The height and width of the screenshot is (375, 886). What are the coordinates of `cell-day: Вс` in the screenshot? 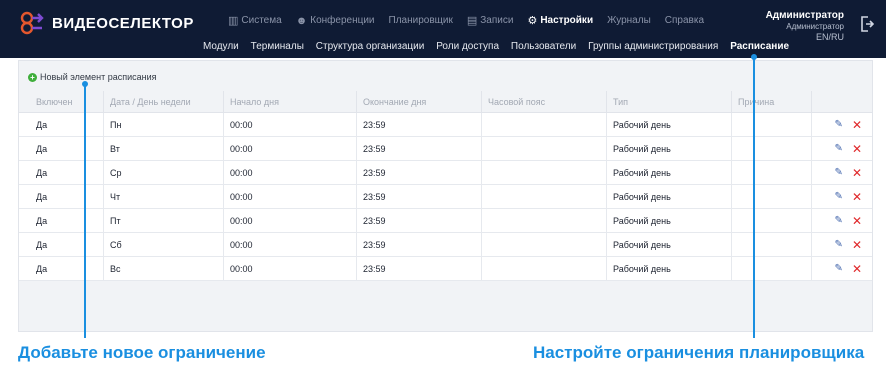 It's located at (164, 268).